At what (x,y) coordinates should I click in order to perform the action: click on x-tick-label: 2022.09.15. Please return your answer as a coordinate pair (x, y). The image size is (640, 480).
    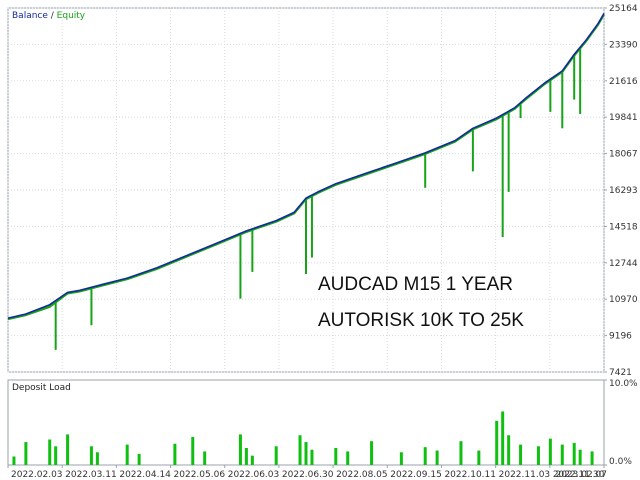
    Looking at the image, I should click on (416, 475).